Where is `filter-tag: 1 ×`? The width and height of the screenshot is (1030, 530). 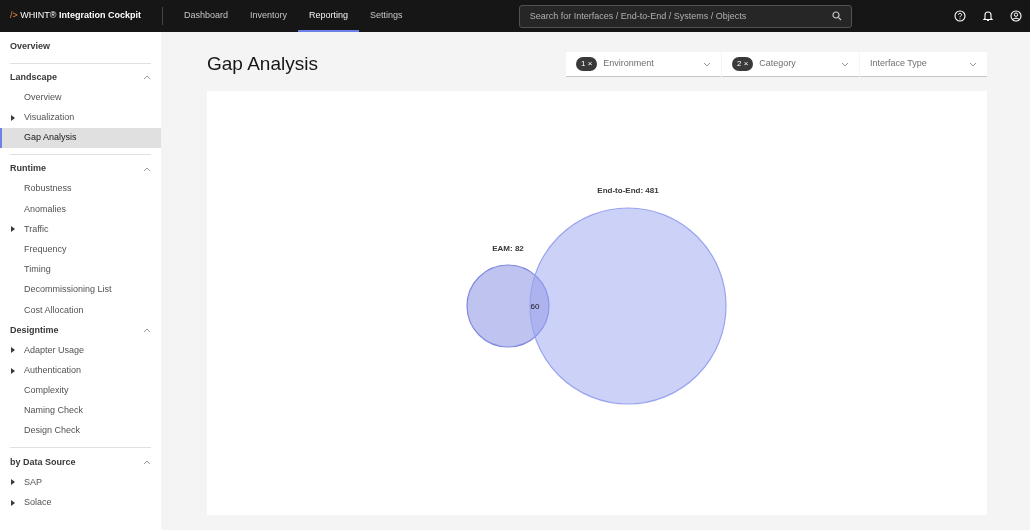
filter-tag: 1 × is located at coordinates (587, 64).